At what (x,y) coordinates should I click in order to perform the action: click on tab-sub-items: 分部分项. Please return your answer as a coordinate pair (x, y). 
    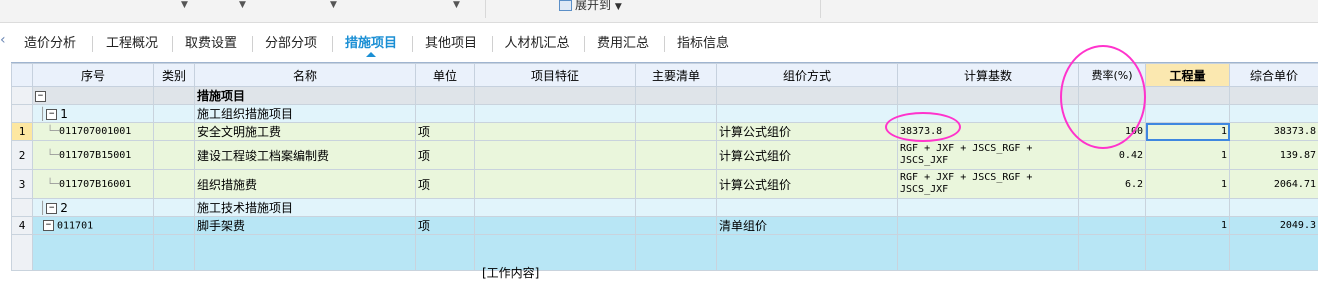
    Looking at the image, I should click on (291, 43).